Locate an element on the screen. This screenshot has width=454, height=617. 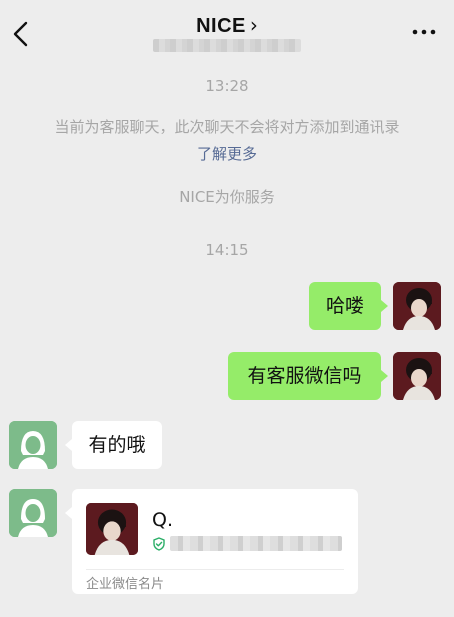
learn-more-link: 了解更多 is located at coordinates (227, 154).